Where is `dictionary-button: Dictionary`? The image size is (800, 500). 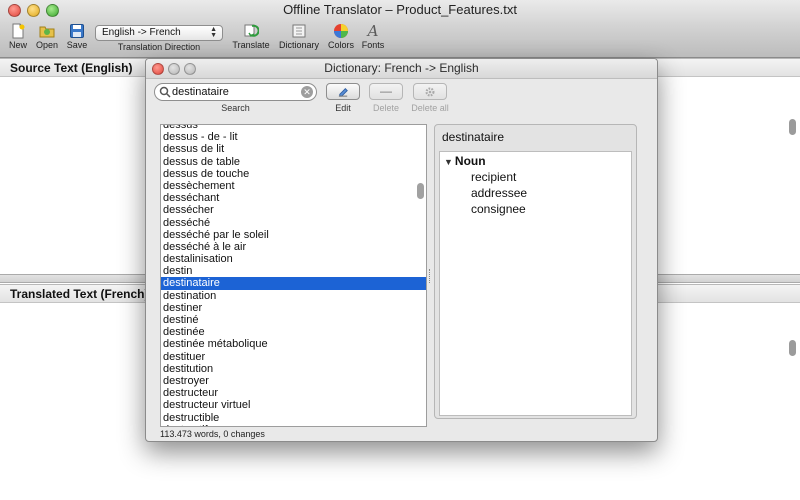
dictionary-button: Dictionary is located at coordinates (299, 36).